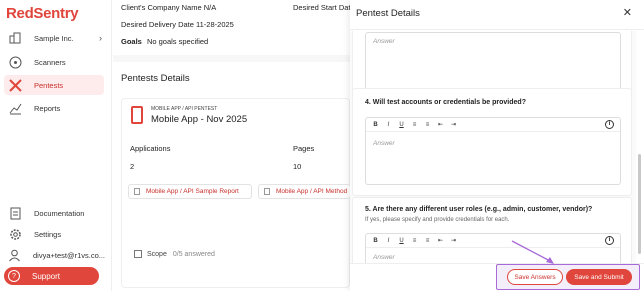 This screenshot has width=644, height=291. I want to click on save-answers-button: Save Answers, so click(535, 277).